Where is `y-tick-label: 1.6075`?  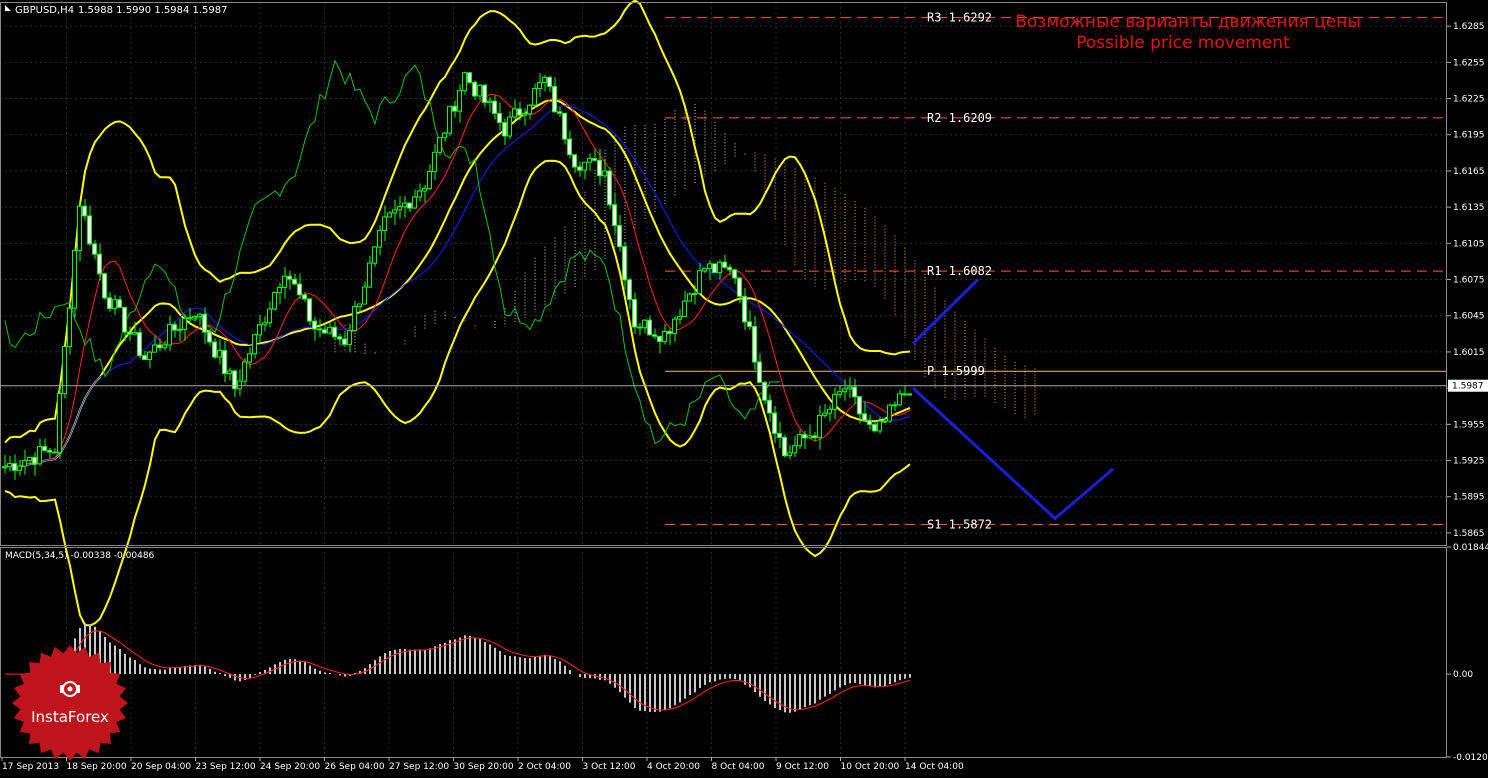
y-tick-label: 1.6075 is located at coordinates (1469, 281).